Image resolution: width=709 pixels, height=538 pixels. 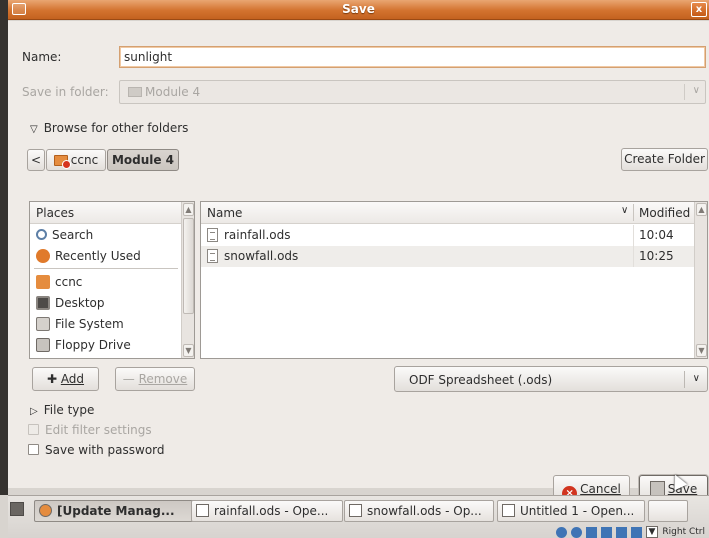 I want to click on save-with-password-label: Save with password, so click(x=105, y=450).